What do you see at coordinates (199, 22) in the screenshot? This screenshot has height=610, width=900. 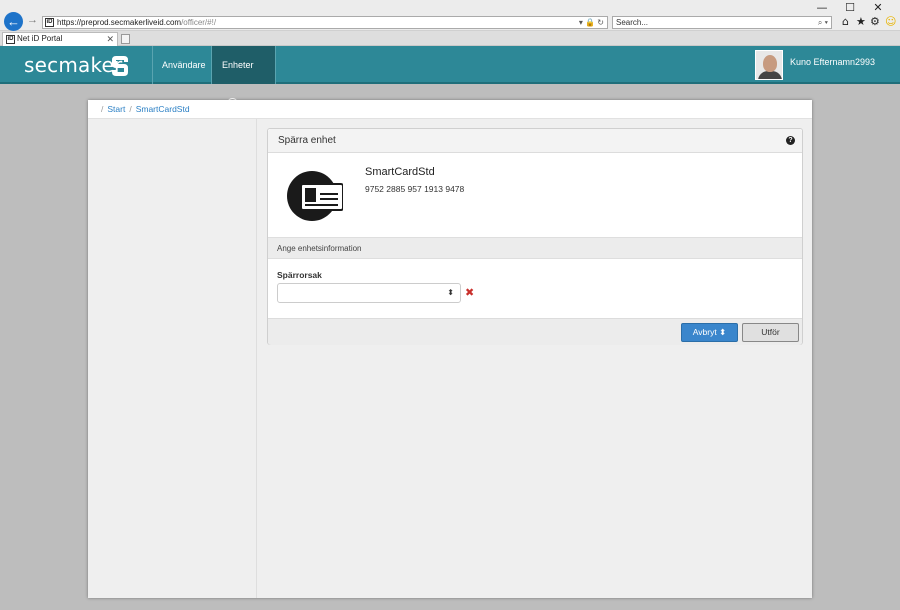 I see `url-path: /officer/#!/` at bounding box center [199, 22].